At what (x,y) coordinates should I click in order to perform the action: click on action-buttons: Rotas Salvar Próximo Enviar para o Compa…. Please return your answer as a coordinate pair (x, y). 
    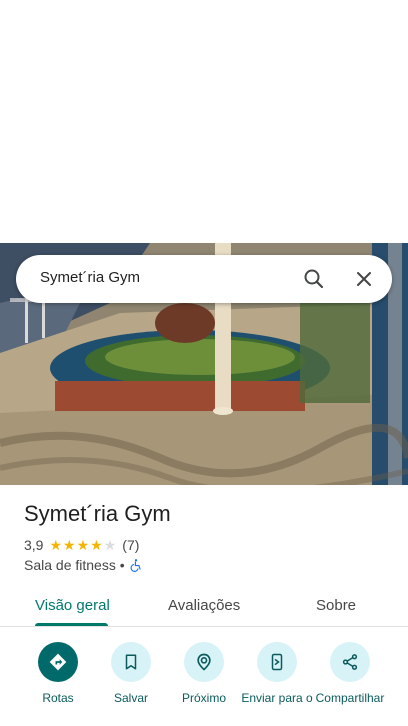
    Looking at the image, I should click on (204, 684).